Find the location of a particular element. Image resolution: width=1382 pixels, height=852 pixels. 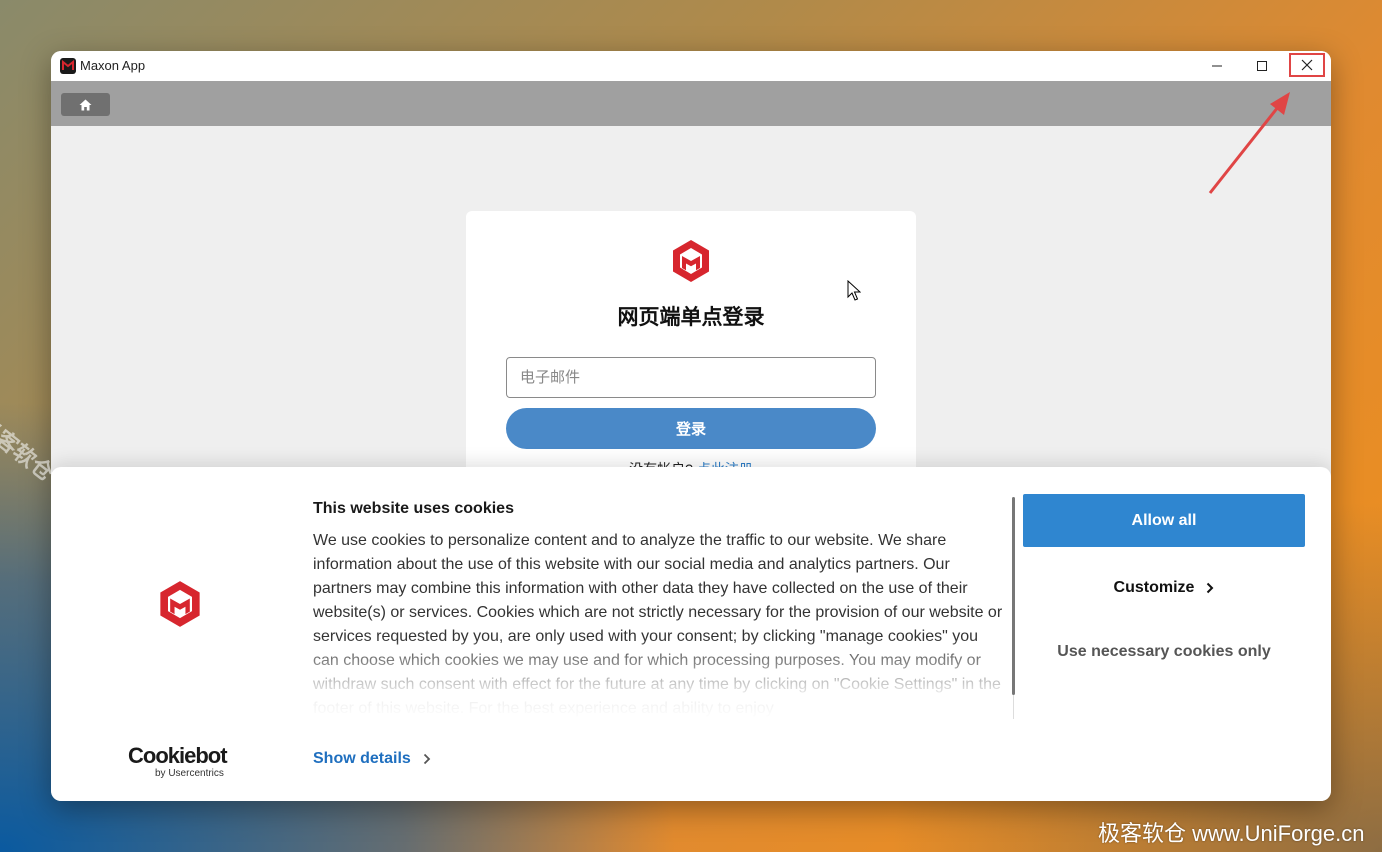

email-field is located at coordinates (691, 377).